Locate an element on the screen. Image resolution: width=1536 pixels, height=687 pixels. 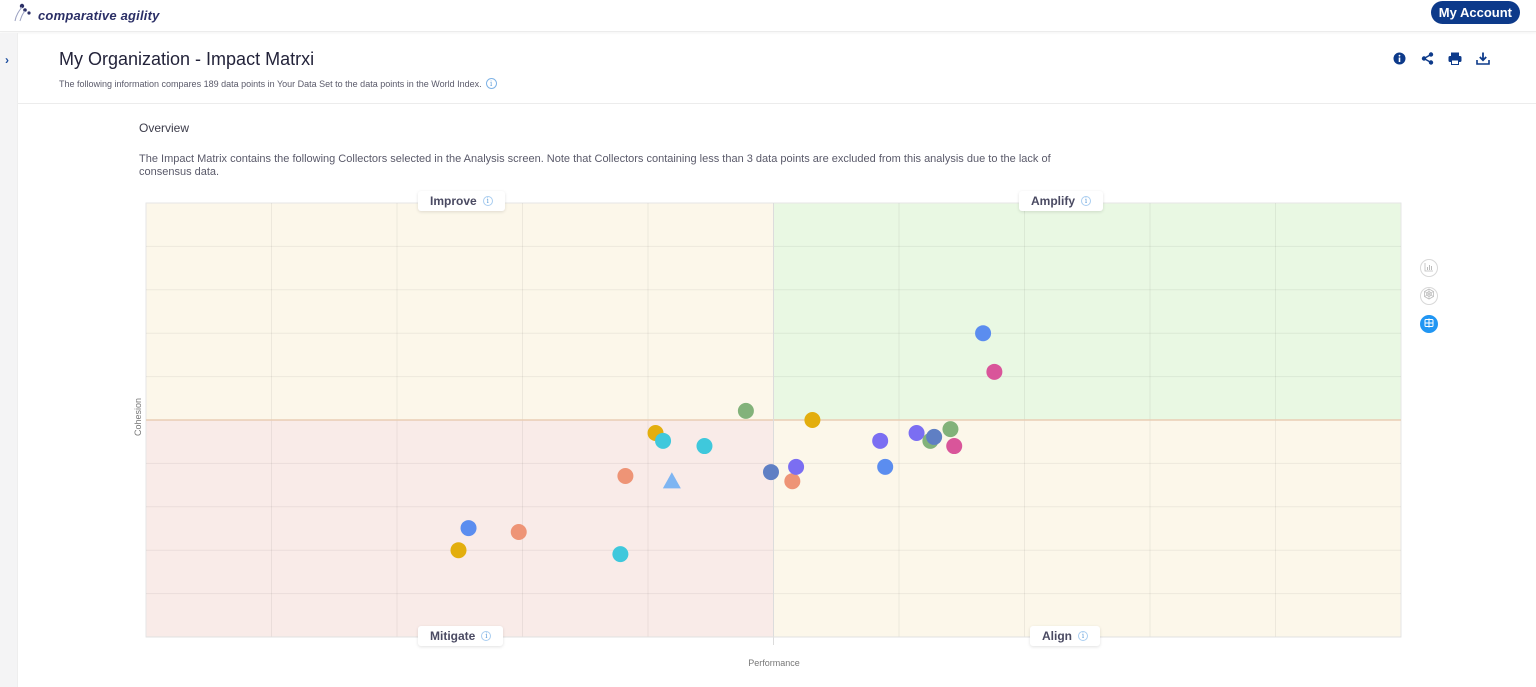
quadrant-label-improve: Improve i is located at coordinates (461, 201).